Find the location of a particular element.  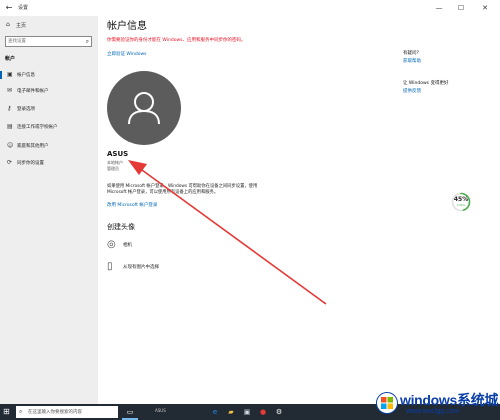

sidebar-item-label: 电子邮件和帐户 is located at coordinates (33, 91).